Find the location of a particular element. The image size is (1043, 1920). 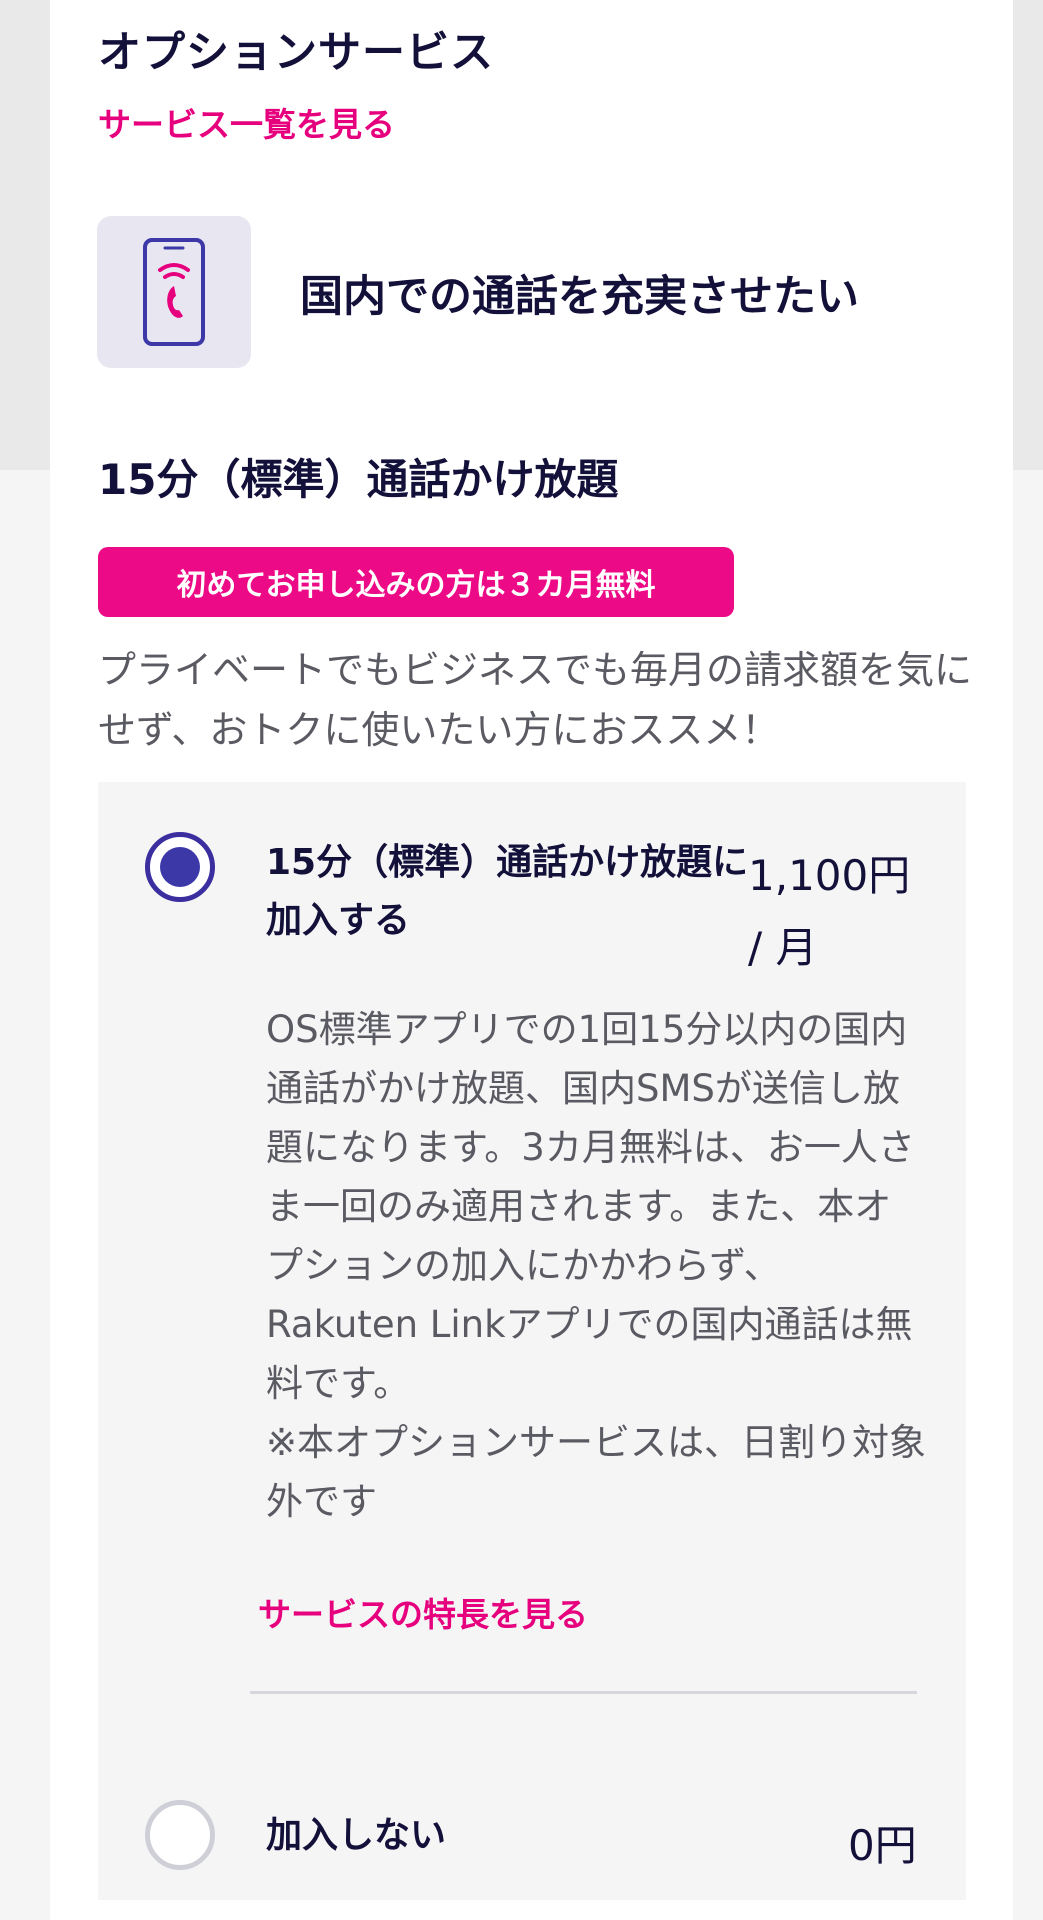

option-subscribe-label: 15分（標準）通話かけ放題に加入する is located at coordinates (516, 892).